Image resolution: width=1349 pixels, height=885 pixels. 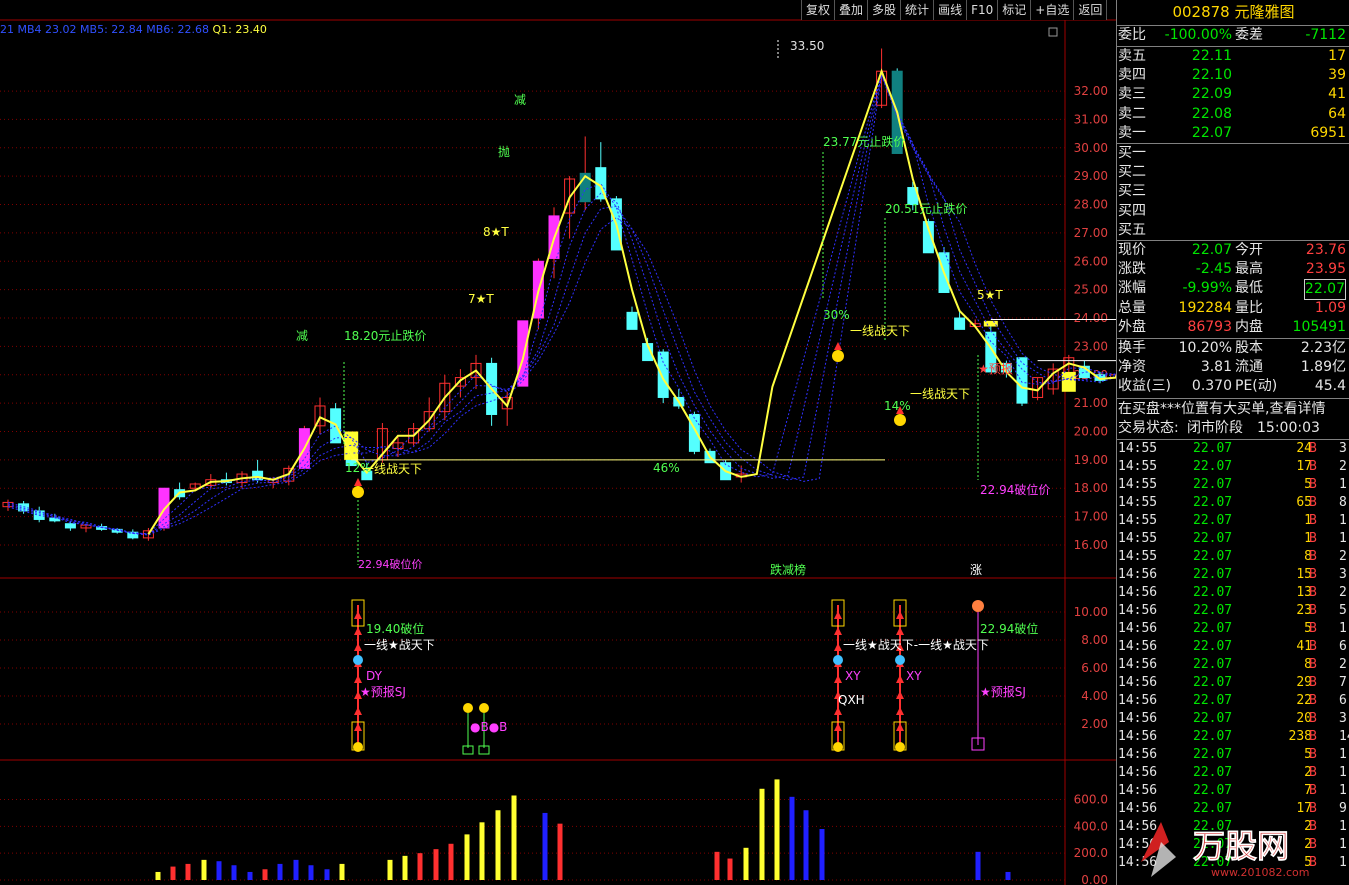 I want to click on finance-label: 净资, so click(x=1132, y=367).